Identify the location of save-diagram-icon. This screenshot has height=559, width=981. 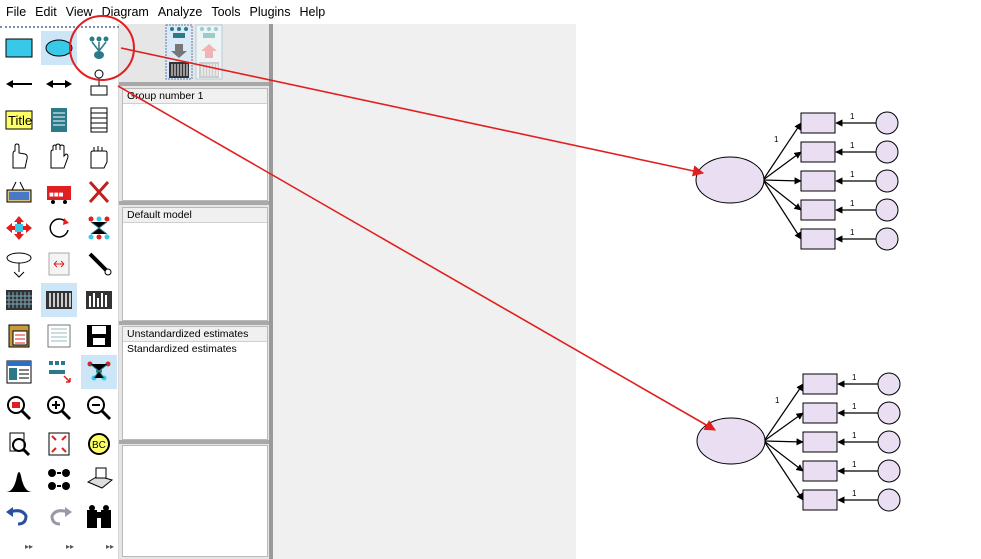
(99, 336).